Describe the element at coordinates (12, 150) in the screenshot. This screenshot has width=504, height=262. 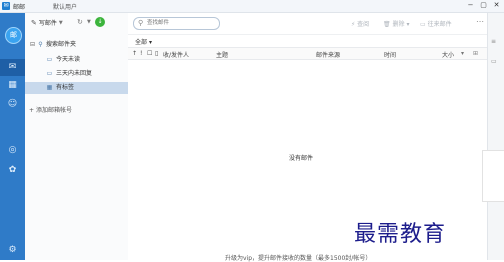
I see `tips-icon: ◎` at that location.